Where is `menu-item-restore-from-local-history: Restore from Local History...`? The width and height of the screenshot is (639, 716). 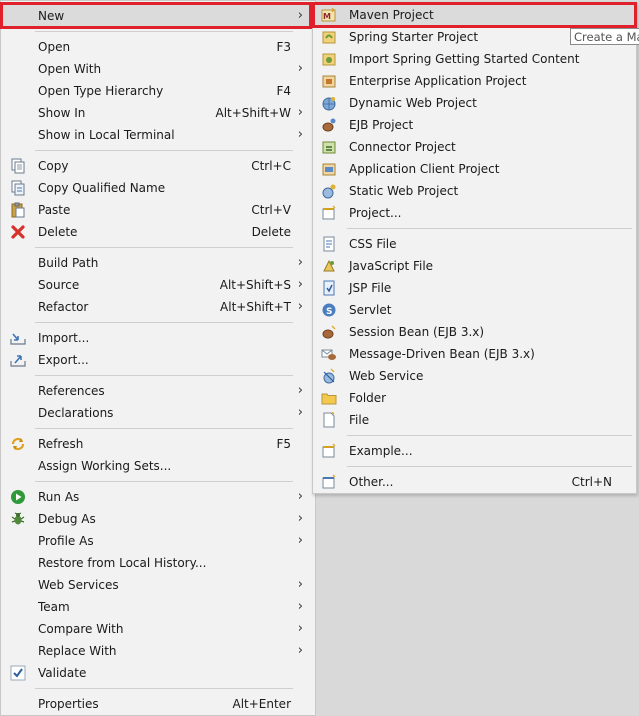 menu-item-restore-from-local-history: Restore from Local History... is located at coordinates (158, 563).